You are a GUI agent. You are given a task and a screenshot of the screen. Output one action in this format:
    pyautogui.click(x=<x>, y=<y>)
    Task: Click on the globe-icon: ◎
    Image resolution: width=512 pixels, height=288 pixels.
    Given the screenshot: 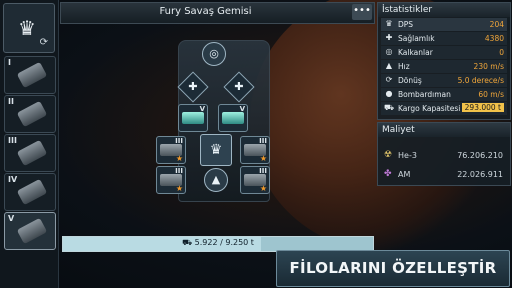 What is the action you would take?
    pyautogui.click(x=389, y=51)
    